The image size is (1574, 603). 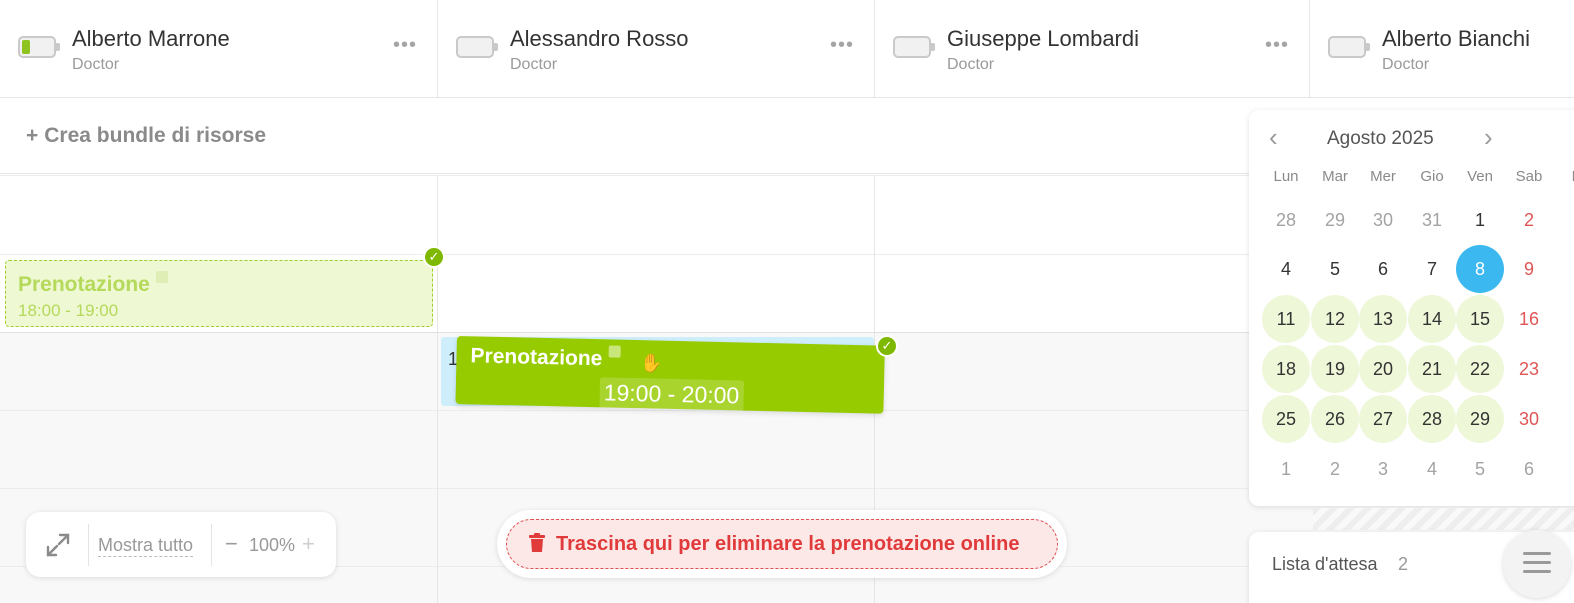 What do you see at coordinates (671, 394) in the screenshot?
I see `appointment-time: 19:00 - 20:00` at bounding box center [671, 394].